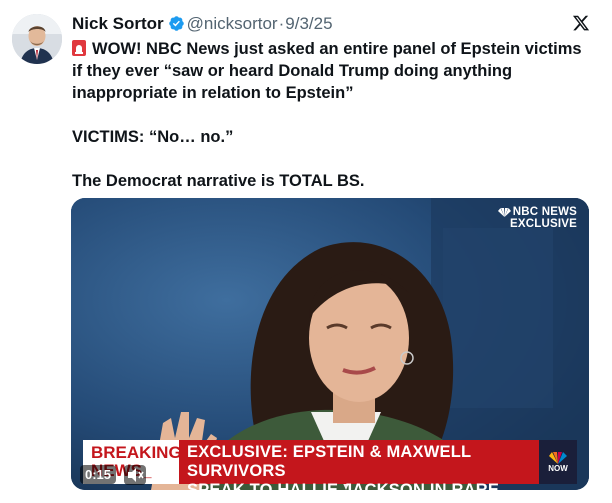 The height and width of the screenshot is (503, 612). I want to click on tweet-line-2: VICTIMS: “No… no.”, so click(153, 137).